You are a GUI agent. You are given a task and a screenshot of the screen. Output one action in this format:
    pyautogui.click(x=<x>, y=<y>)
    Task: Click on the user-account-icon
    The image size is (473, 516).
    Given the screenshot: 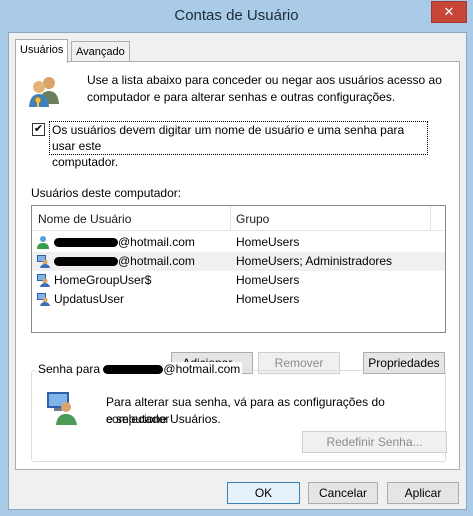 What is the action you would take?
    pyautogui.click(x=43, y=242)
    